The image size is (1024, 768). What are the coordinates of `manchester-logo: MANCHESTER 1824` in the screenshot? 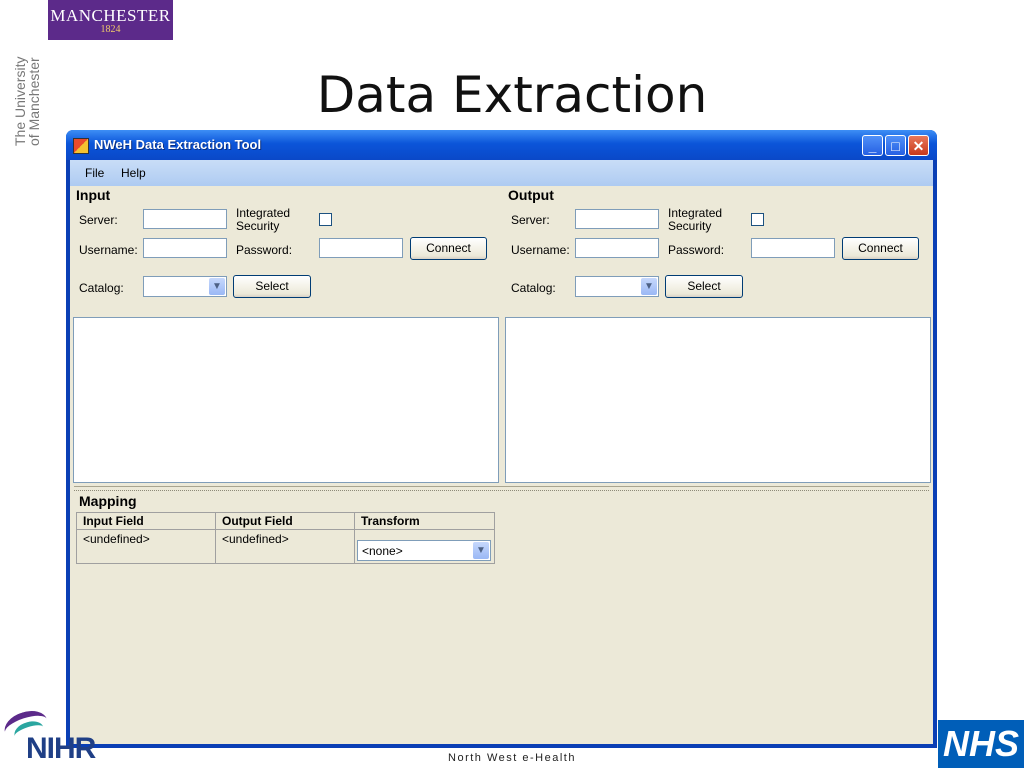 It's located at (110, 20).